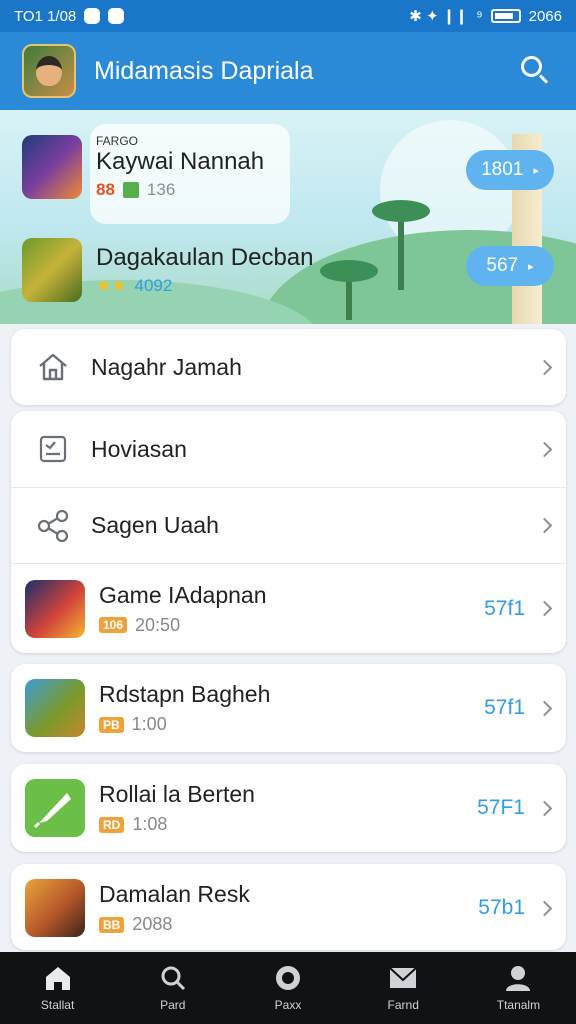 The height and width of the screenshot is (1024, 576). What do you see at coordinates (53, 449) in the screenshot?
I see `checklist-icon` at bounding box center [53, 449].